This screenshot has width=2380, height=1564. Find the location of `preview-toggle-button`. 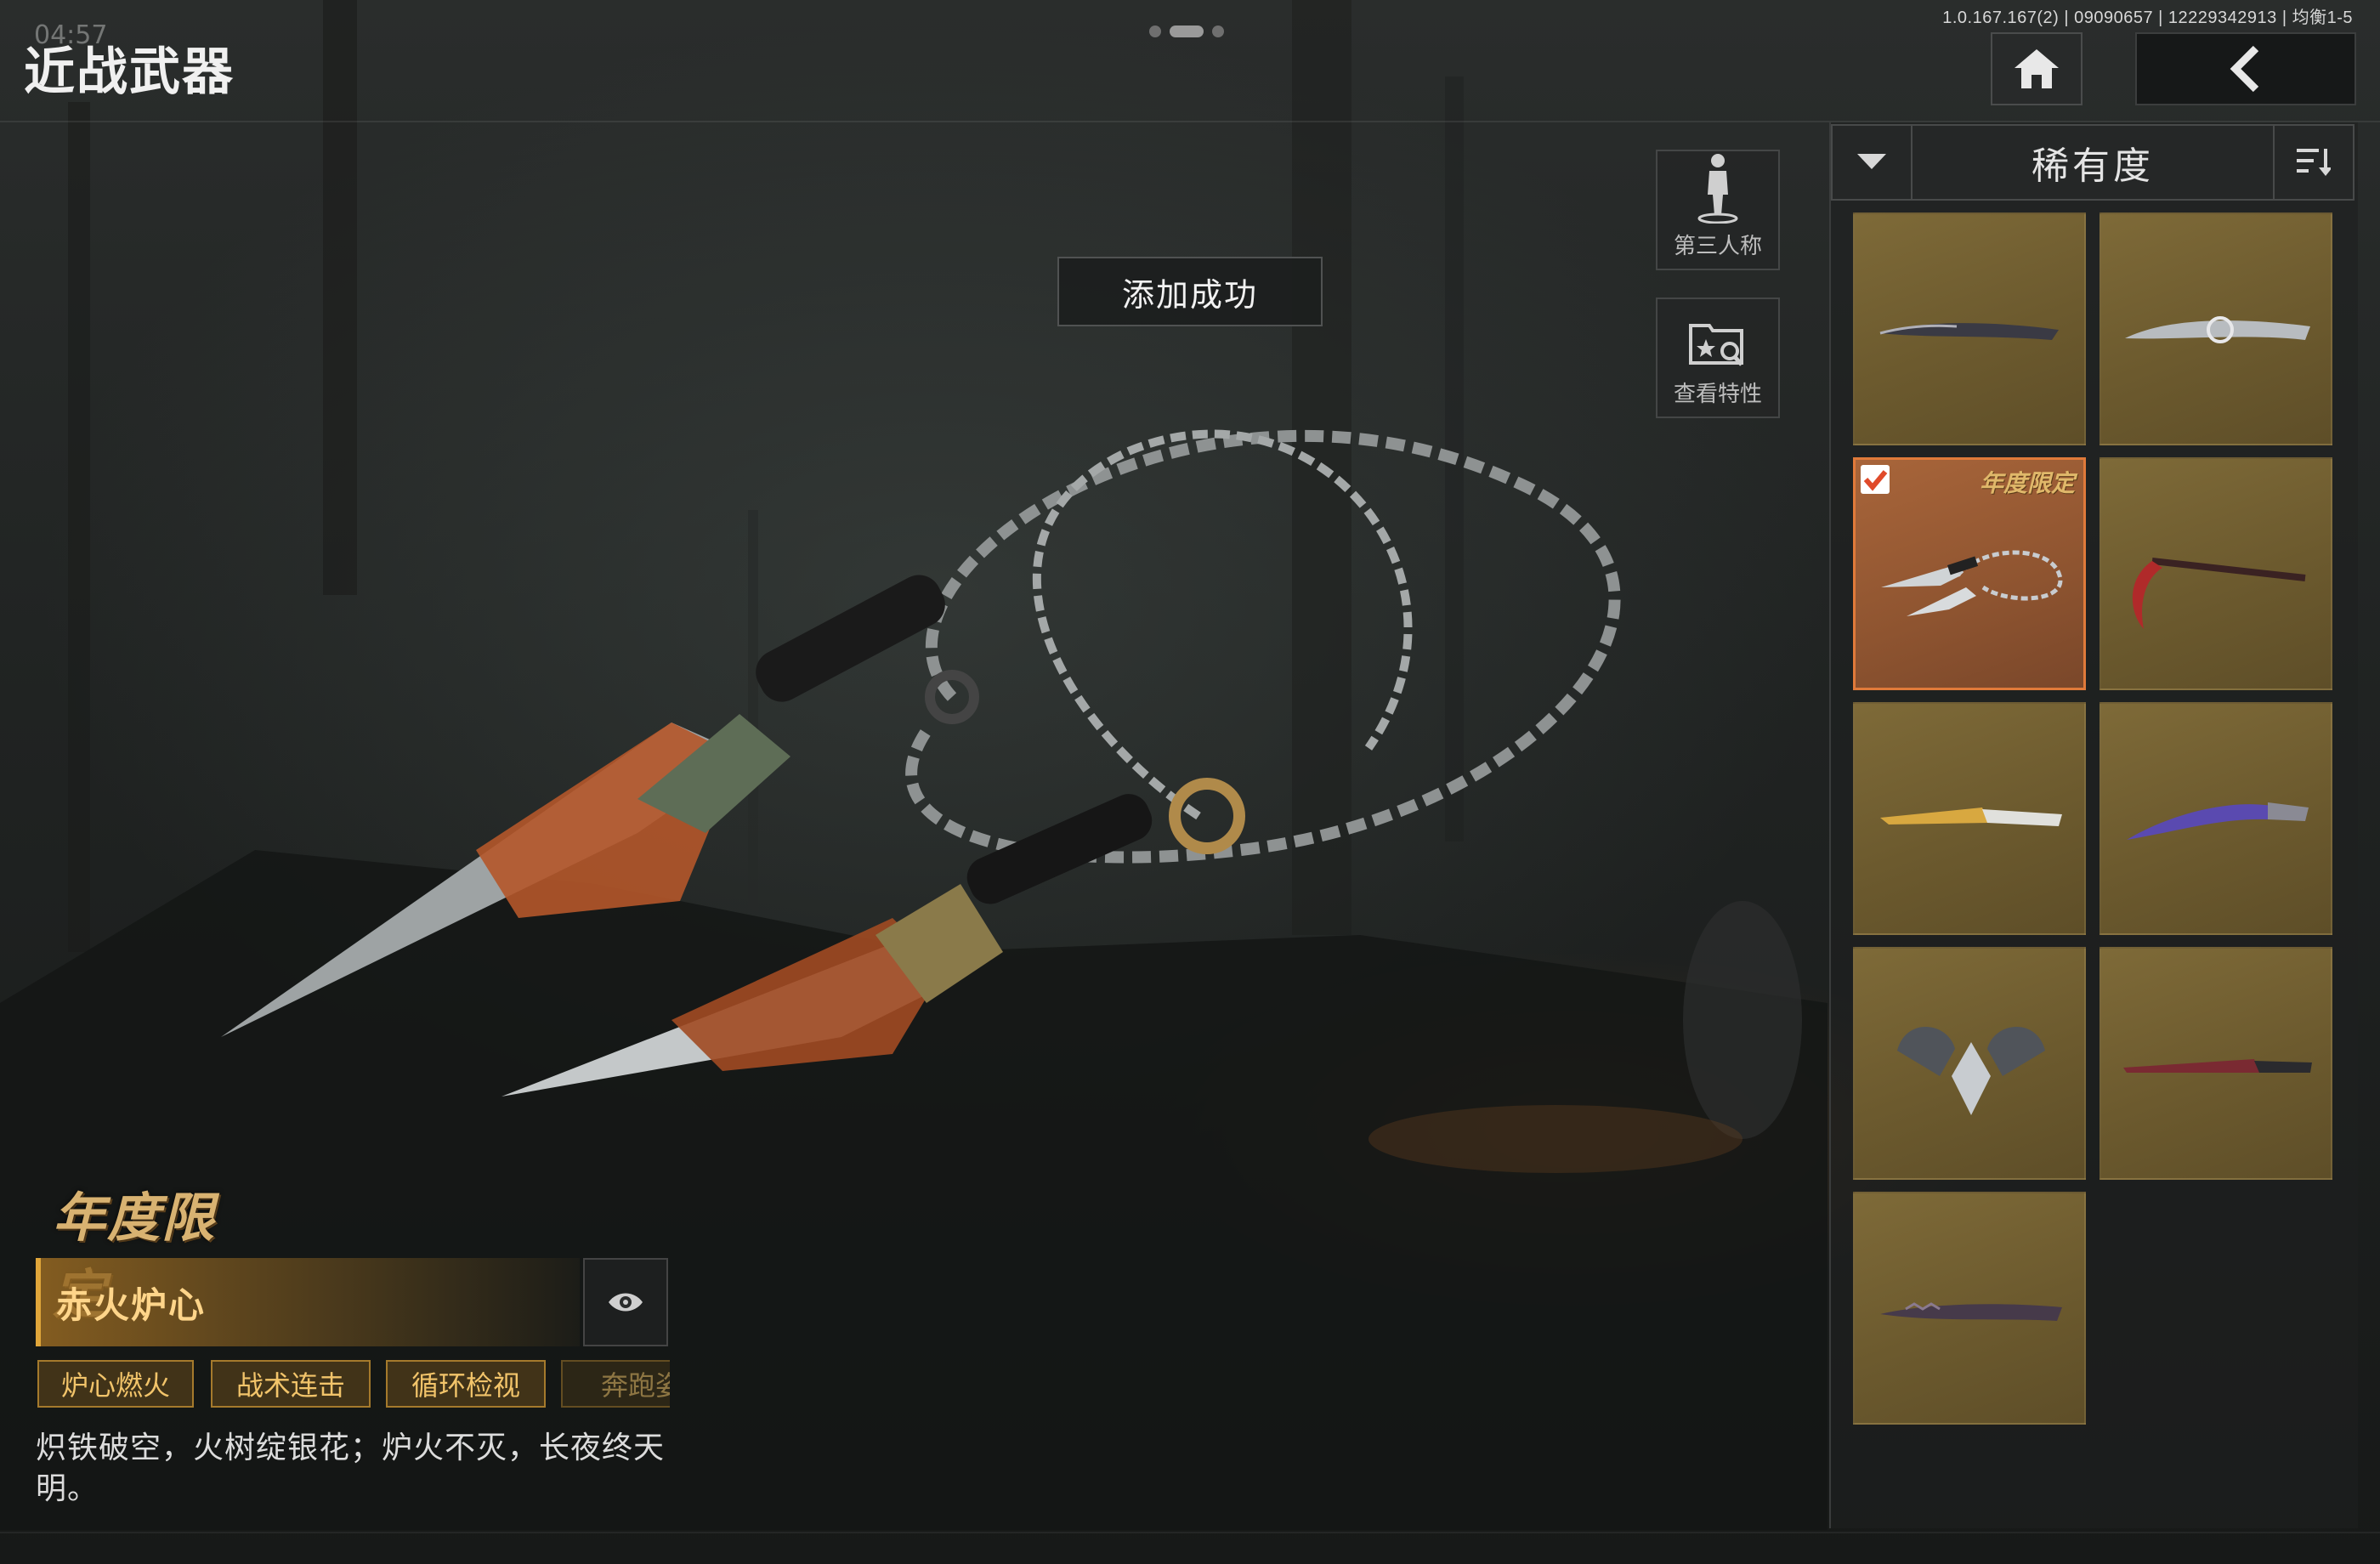

preview-toggle-button is located at coordinates (625, 1302).